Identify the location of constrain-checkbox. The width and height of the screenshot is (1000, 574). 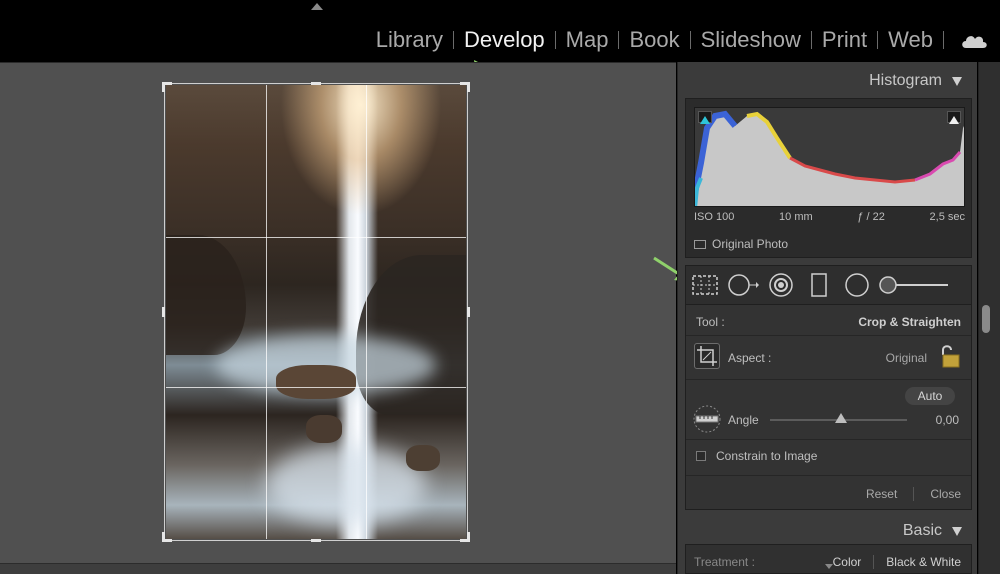
(701, 456).